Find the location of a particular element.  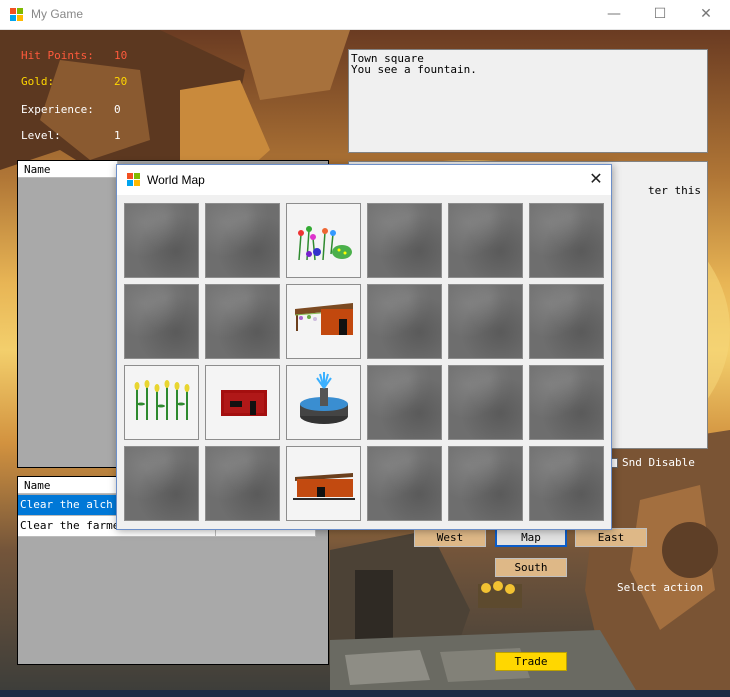

level-label: Level: is located at coordinates (41, 135).